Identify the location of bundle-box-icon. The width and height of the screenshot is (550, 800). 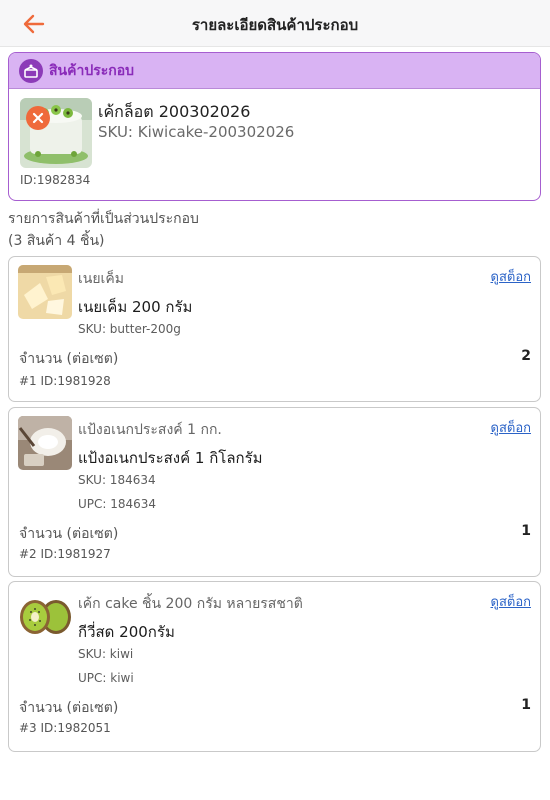
(31, 70).